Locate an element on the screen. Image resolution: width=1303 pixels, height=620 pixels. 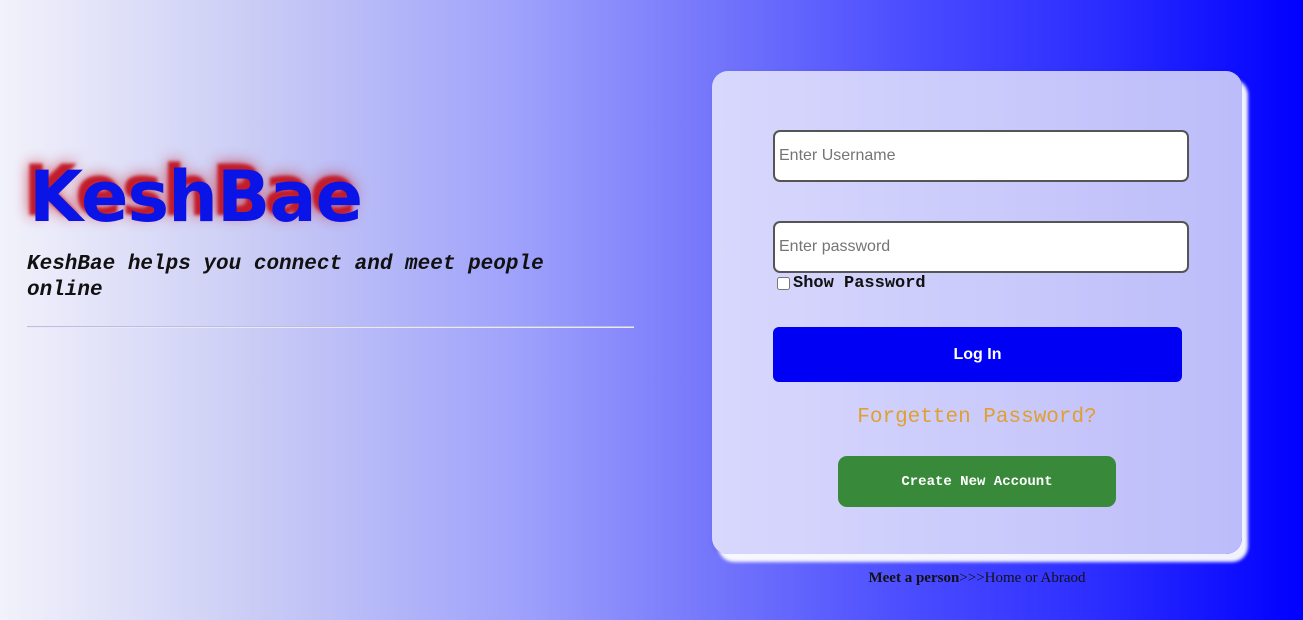
divider is located at coordinates (330, 327).